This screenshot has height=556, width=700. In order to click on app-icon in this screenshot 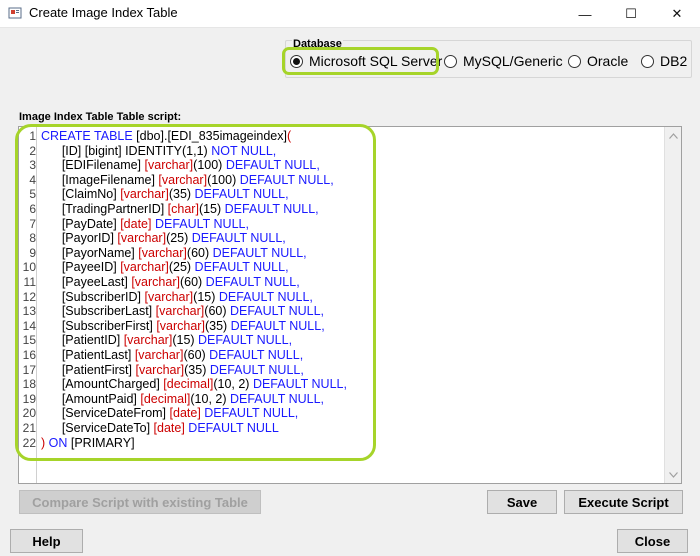, I will do `click(15, 13)`.